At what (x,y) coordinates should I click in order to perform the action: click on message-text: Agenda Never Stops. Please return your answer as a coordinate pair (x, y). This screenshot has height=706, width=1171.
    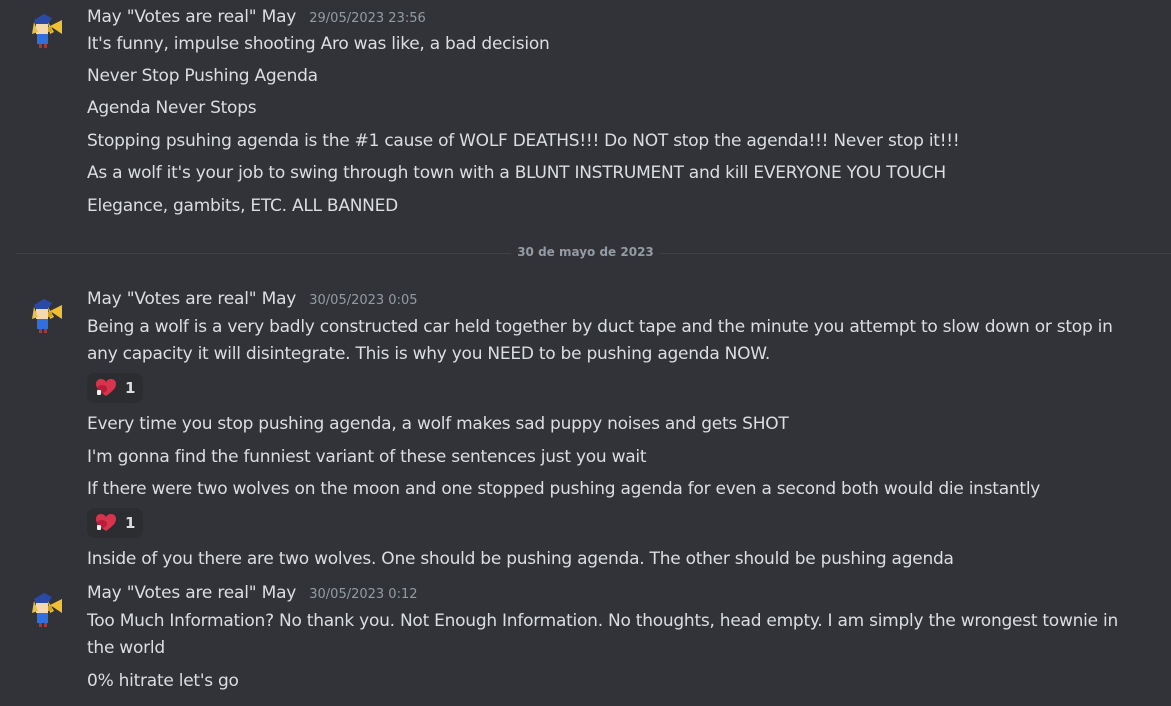
    Looking at the image, I should click on (172, 108).